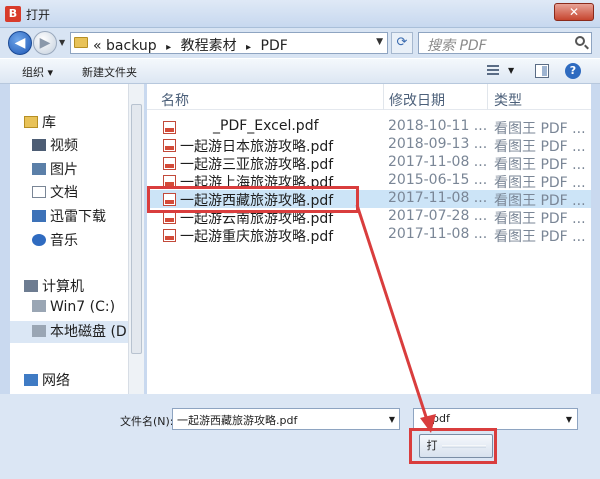  I want to click on column-header-date: 修改日期, so click(417, 100).